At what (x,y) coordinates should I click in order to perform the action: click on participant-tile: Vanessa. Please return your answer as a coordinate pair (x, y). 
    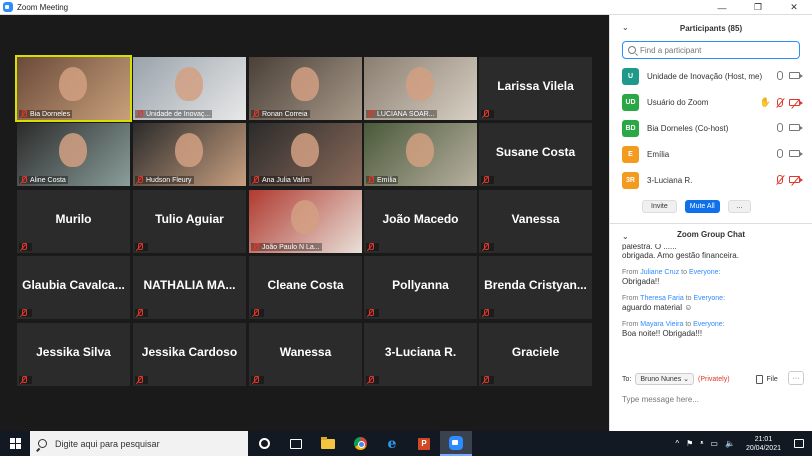
    Looking at the image, I should click on (535, 221).